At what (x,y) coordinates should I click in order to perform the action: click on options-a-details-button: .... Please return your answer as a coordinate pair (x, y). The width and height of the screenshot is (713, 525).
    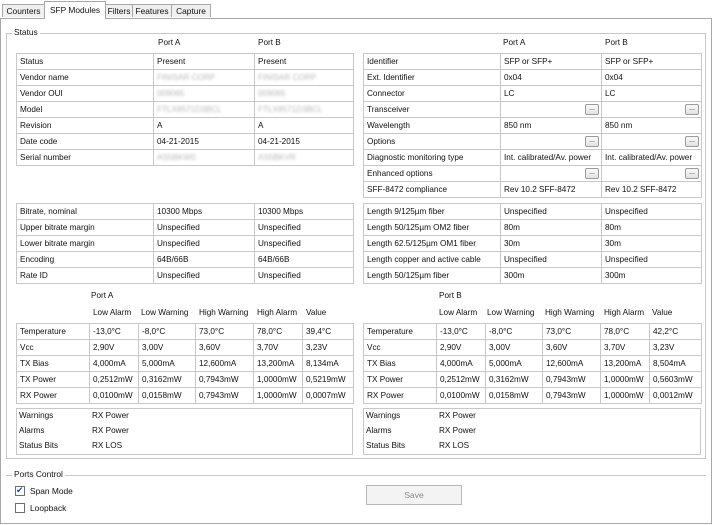
    Looking at the image, I should click on (592, 141).